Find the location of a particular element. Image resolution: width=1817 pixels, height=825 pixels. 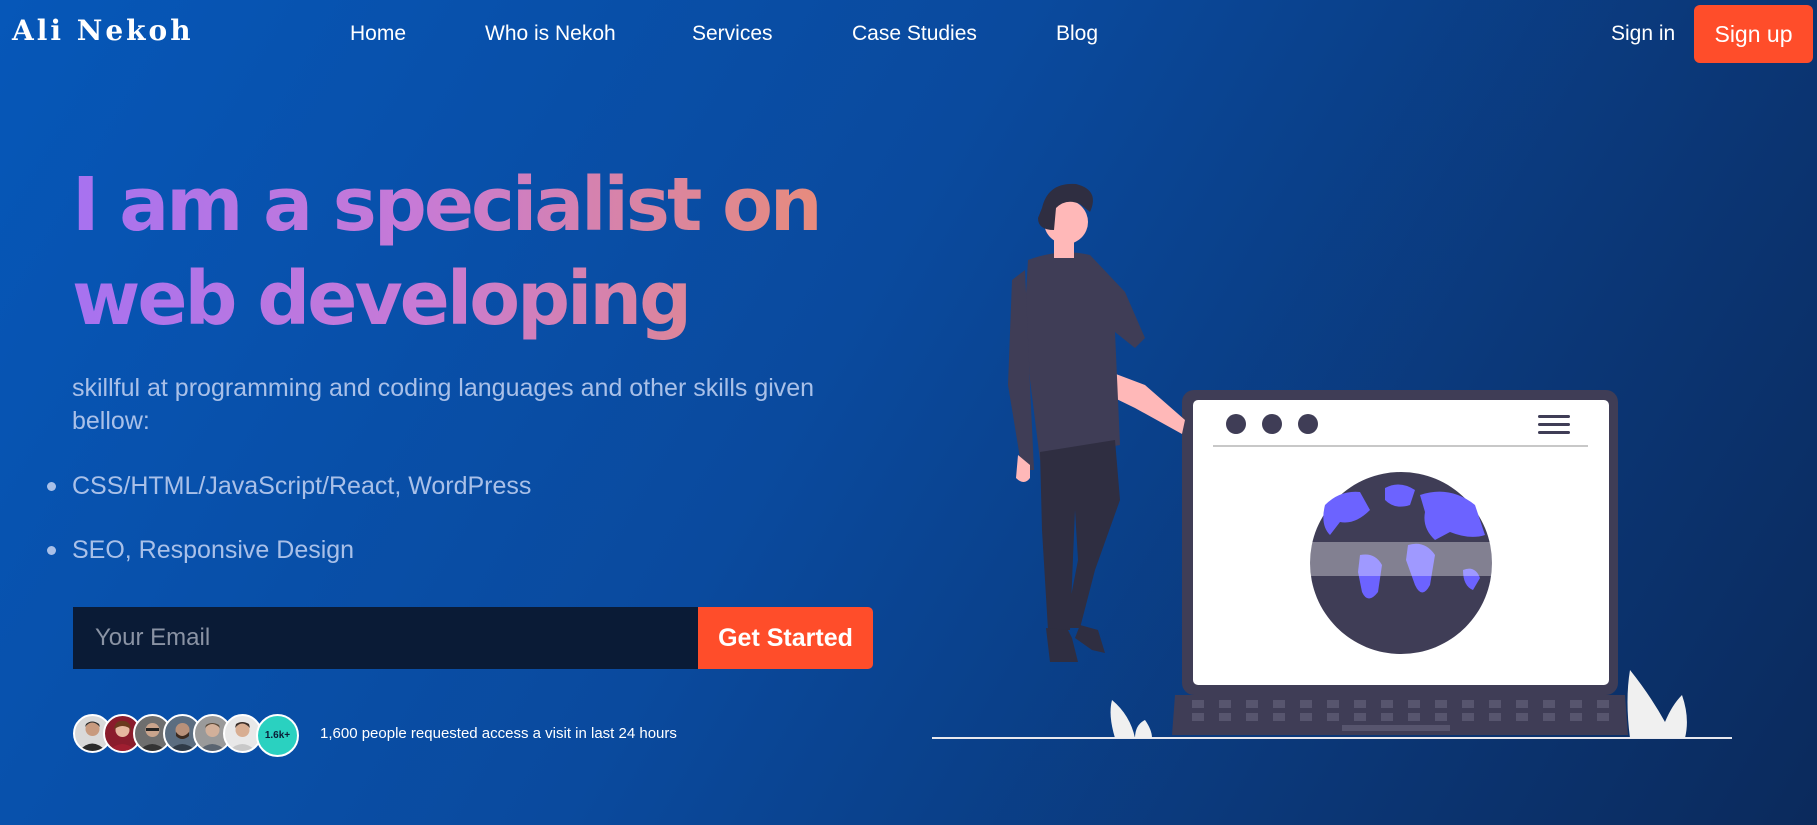

hero-title-line-1: I am a specialist on is located at coordinates (446, 205).